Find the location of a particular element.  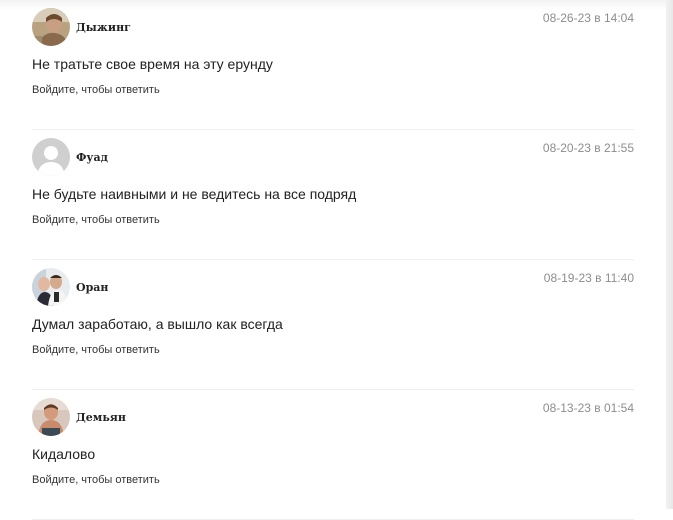

comment-author: Оран is located at coordinates (92, 287).